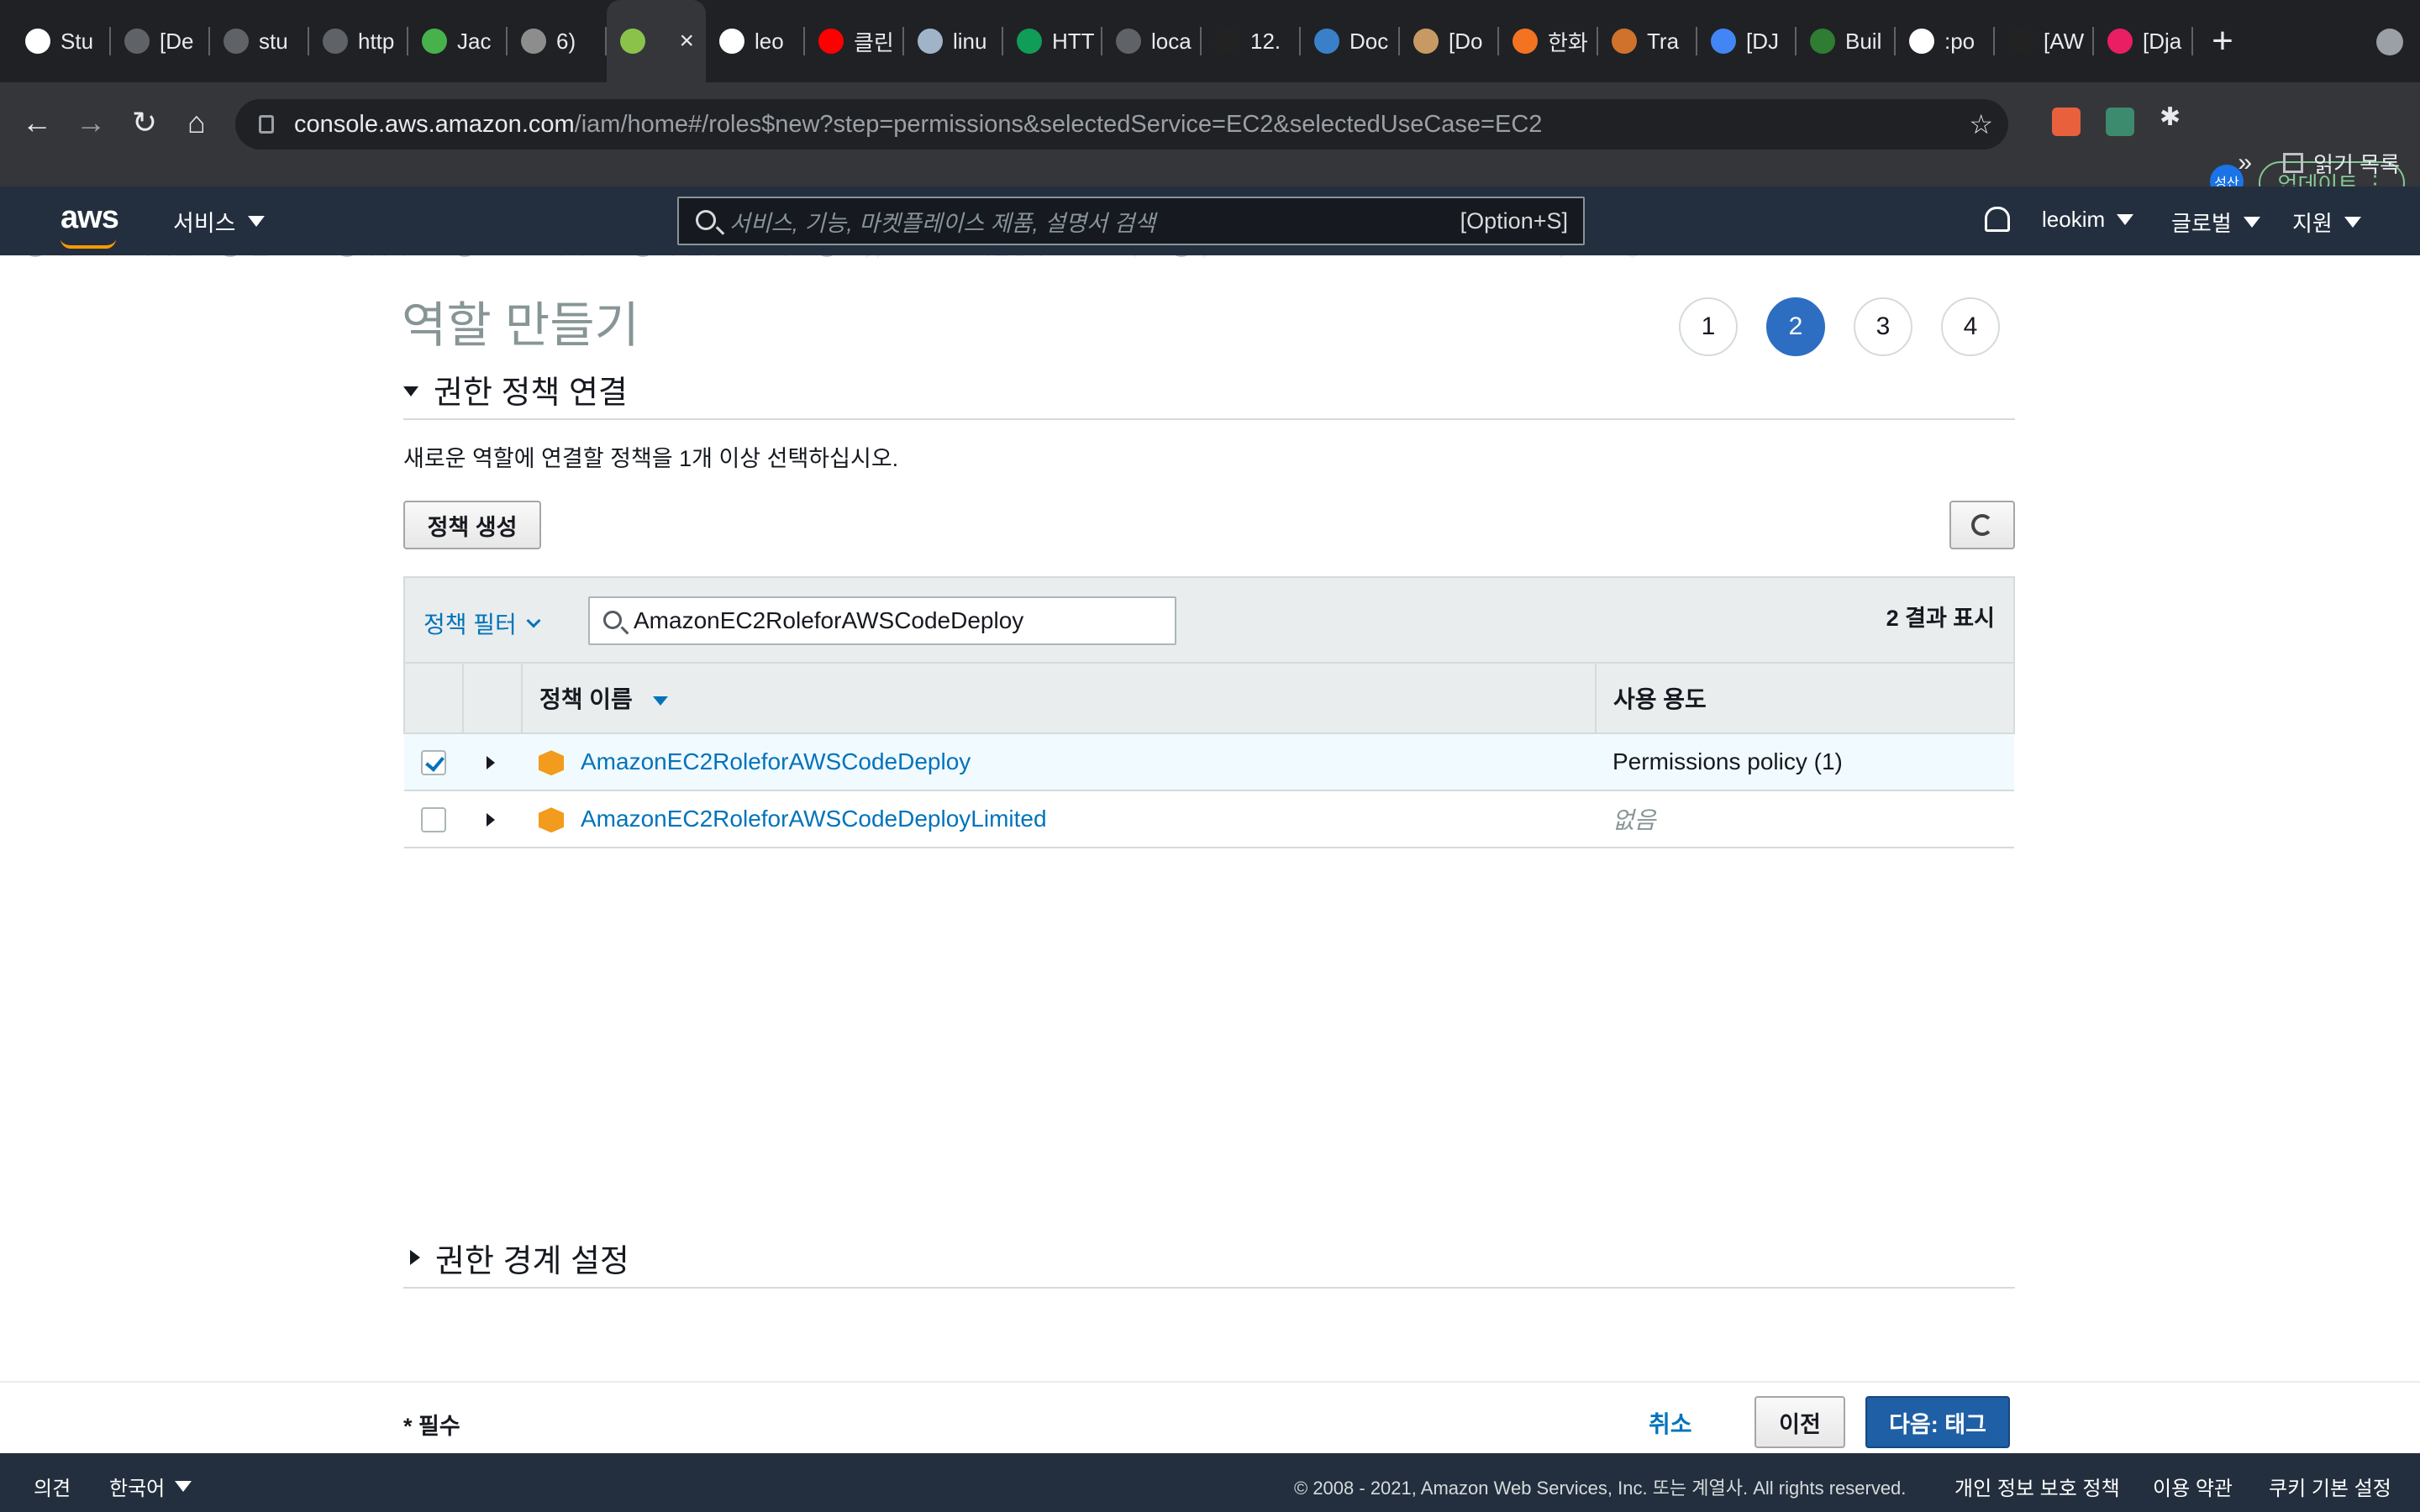 This screenshot has height=1512, width=2420. Describe the element at coordinates (1568, 42) in the screenshot. I see `tab-title: 한화` at that location.